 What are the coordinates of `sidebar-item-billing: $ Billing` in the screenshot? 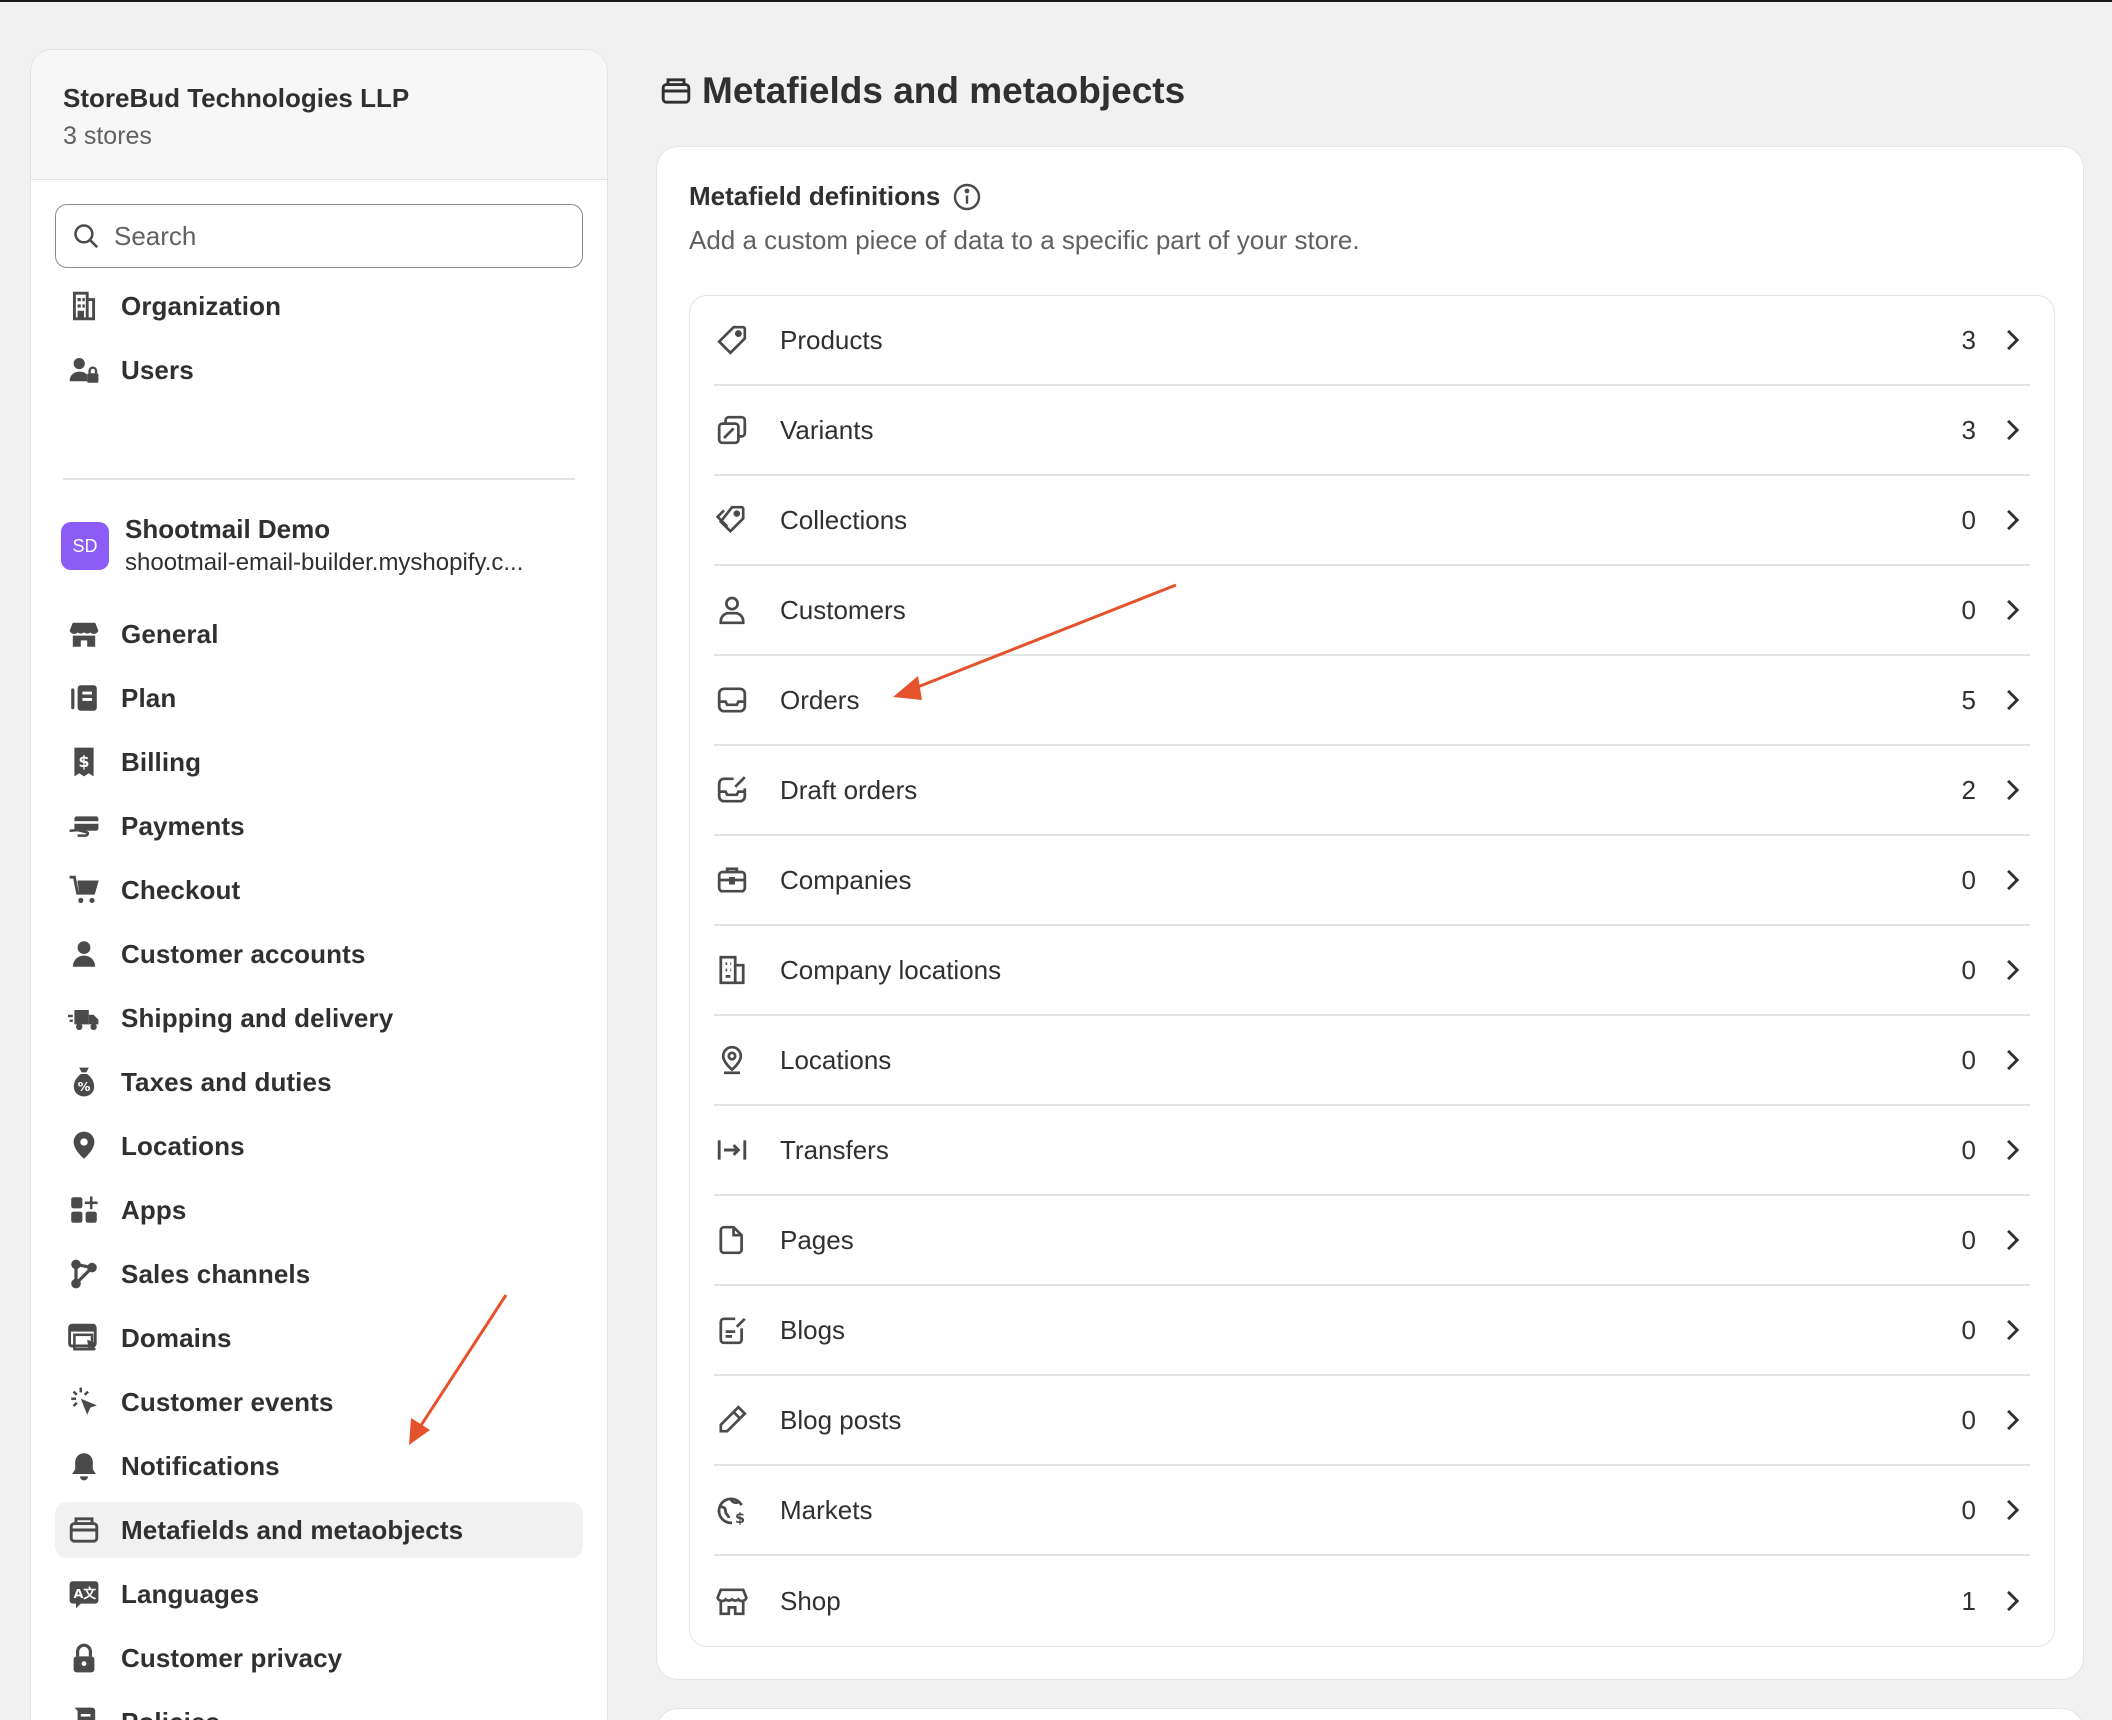 It's located at (319, 762).